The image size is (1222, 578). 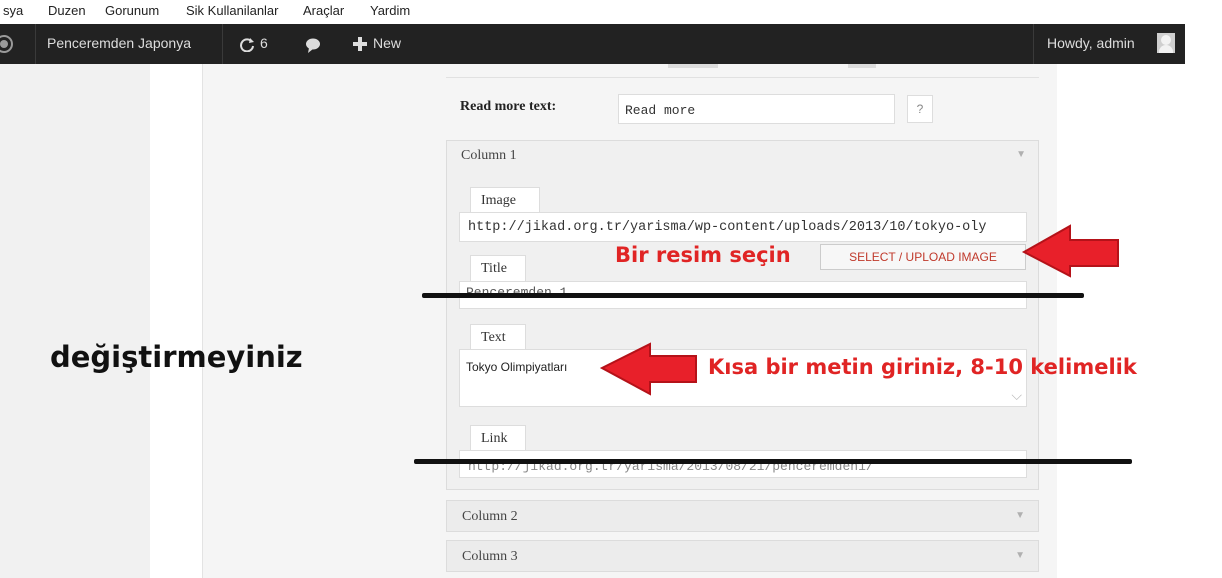 I want to click on select-upload-image-button: SELECT / UPLOAD IMAGE, so click(x=923, y=257).